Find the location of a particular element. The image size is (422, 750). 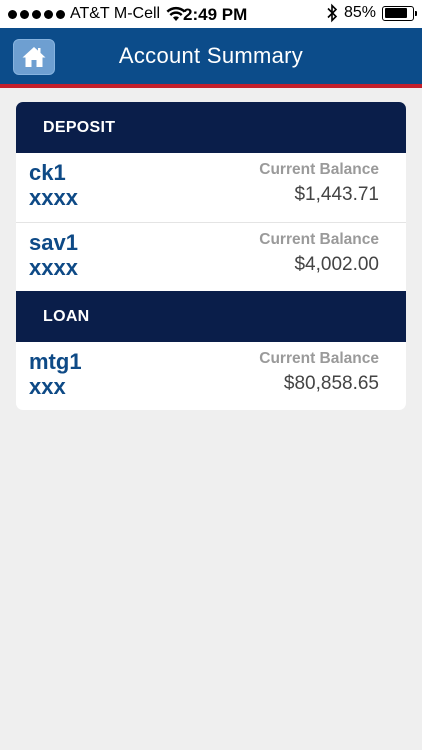

battery-level is located at coordinates (396, 13).